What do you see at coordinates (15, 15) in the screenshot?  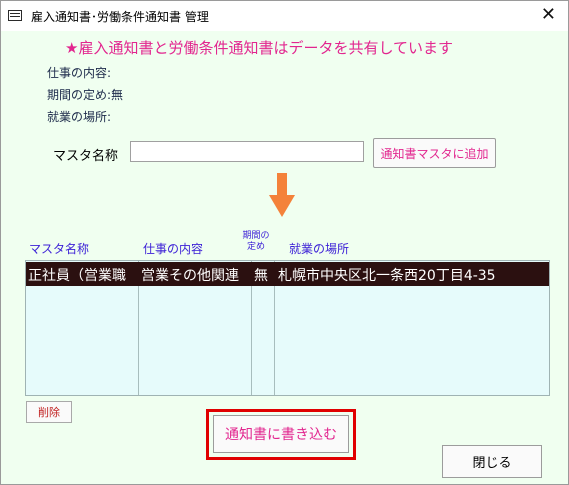 I see `form-icon` at bounding box center [15, 15].